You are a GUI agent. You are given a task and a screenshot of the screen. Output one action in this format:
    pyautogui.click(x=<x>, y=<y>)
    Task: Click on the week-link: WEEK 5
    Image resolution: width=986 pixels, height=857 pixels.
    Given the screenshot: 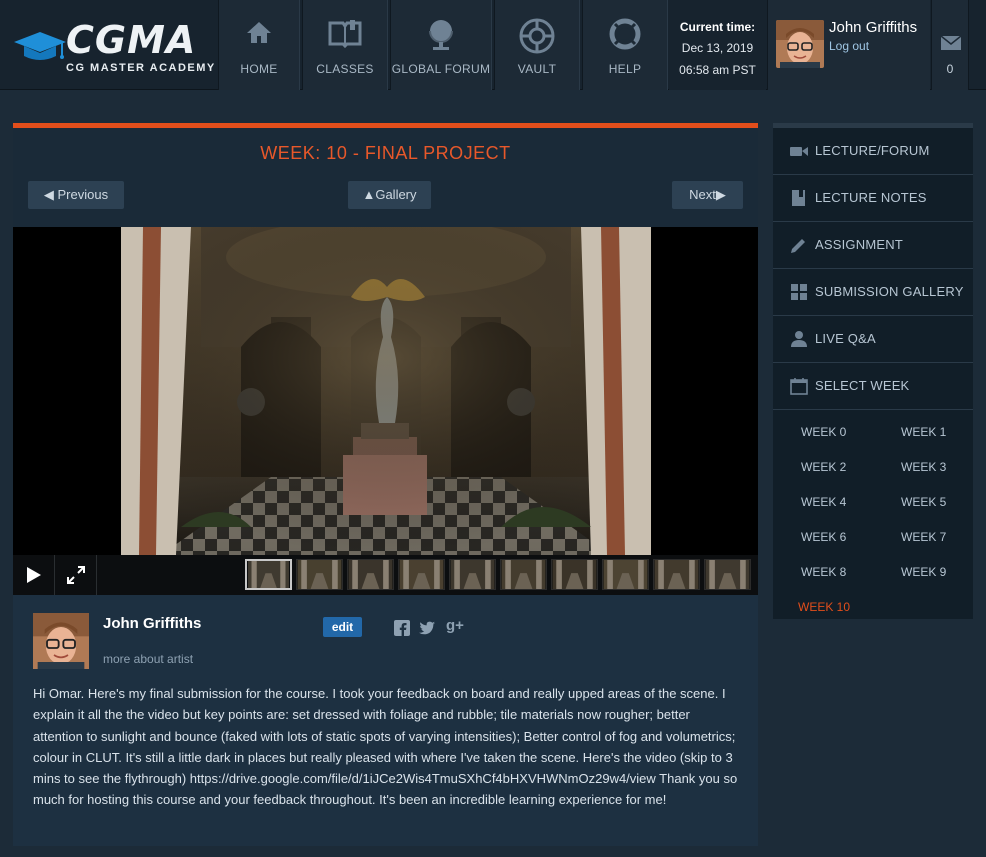 What is the action you would take?
    pyautogui.click(x=923, y=502)
    